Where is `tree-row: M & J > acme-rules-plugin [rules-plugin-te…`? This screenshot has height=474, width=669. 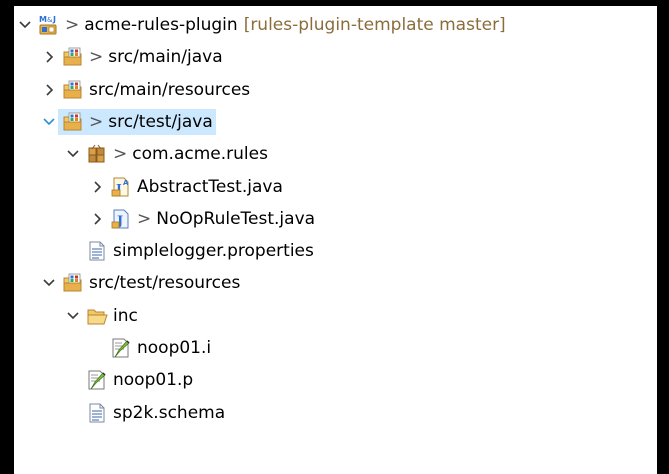 tree-row: M & J > acme-rules-plugin [rules-plugin-te… is located at coordinates (262, 25).